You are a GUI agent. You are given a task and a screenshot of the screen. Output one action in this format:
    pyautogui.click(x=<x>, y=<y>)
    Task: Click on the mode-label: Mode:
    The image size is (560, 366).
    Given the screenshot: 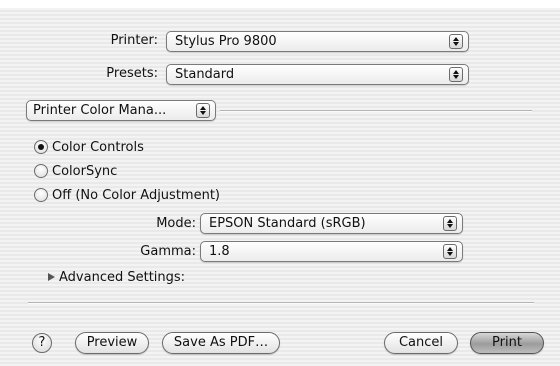 What is the action you would take?
    pyautogui.click(x=176, y=223)
    